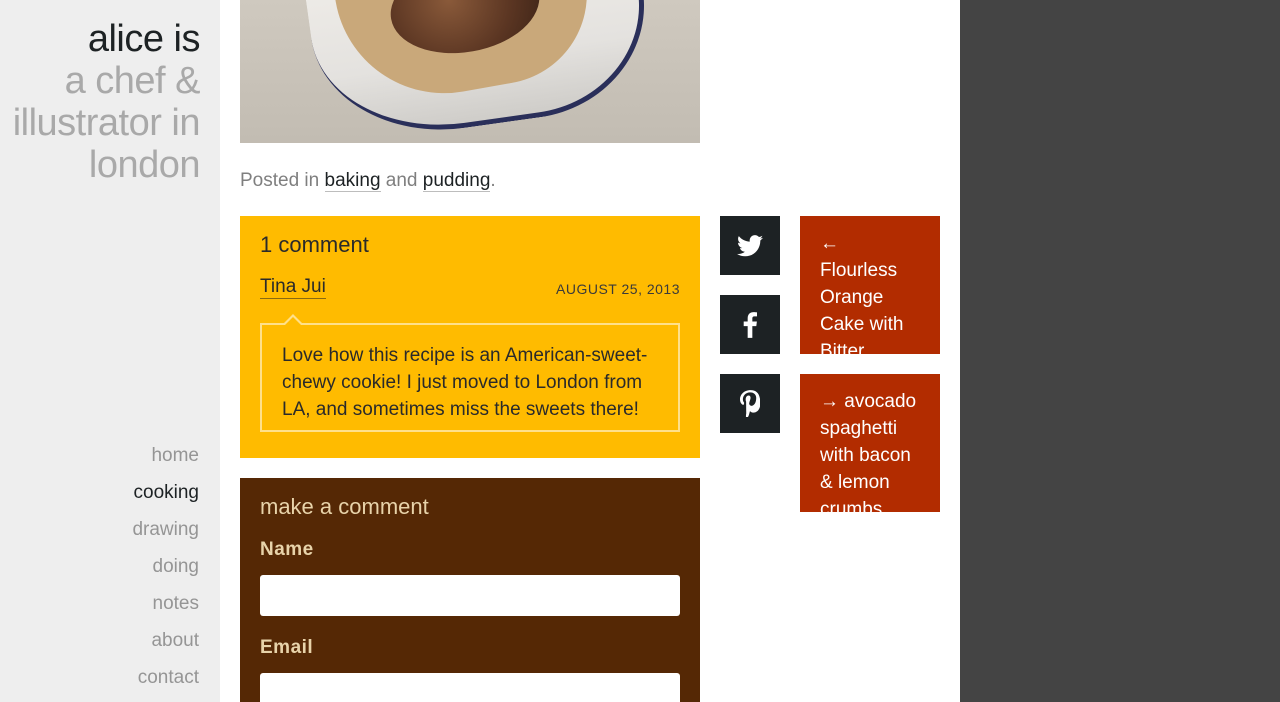  I want to click on site-title-line2: a chef & illustrator in london, so click(106, 123).